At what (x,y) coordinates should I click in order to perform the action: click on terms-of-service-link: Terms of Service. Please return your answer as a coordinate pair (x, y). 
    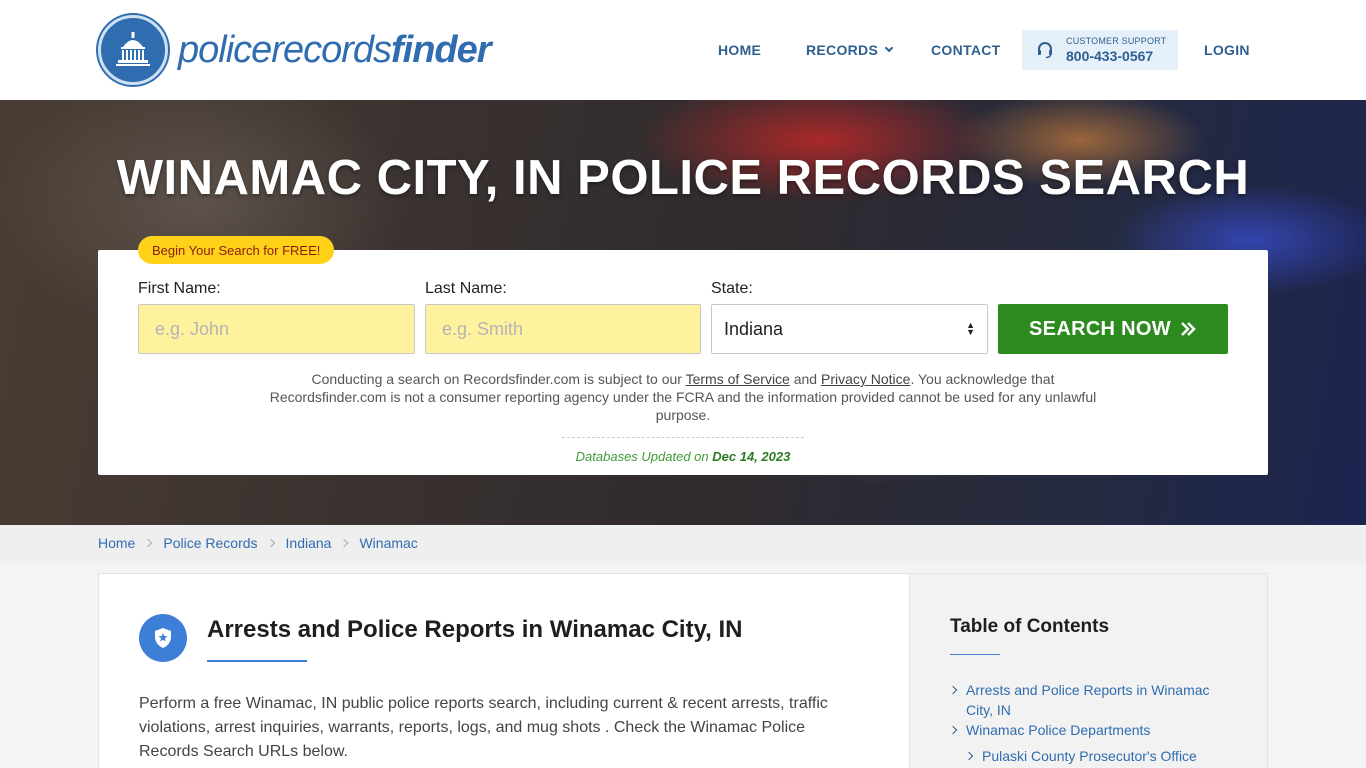
    Looking at the image, I should click on (738, 379).